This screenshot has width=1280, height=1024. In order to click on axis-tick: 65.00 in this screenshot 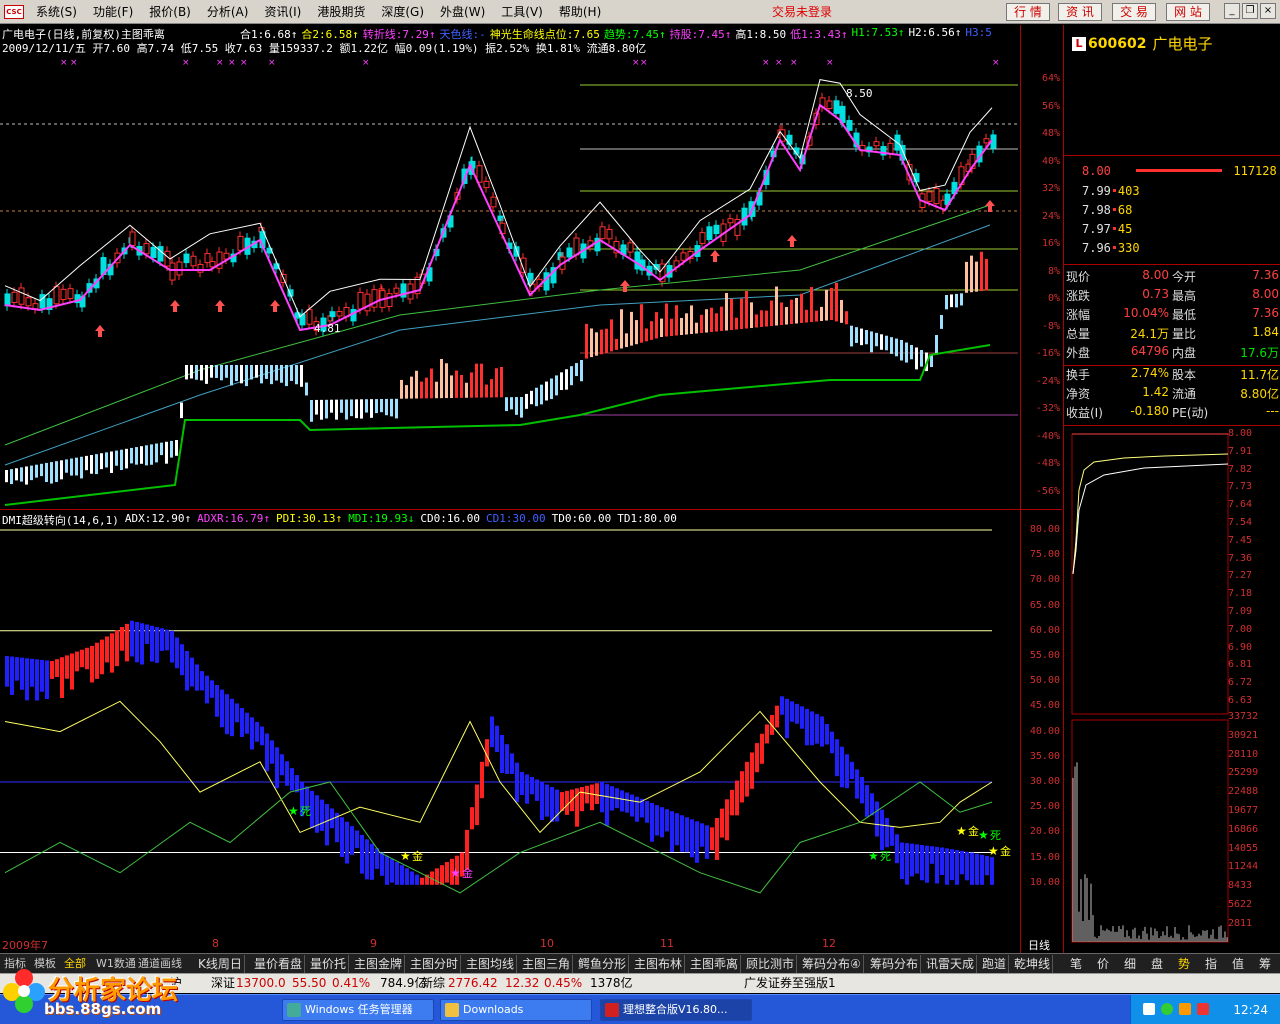, I will do `click(1044, 605)`.